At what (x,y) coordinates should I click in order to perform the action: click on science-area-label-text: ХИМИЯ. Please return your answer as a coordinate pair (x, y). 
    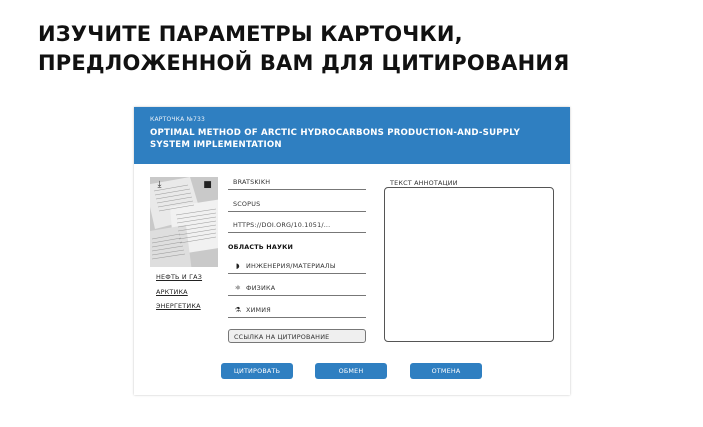
    Looking at the image, I should click on (258, 310).